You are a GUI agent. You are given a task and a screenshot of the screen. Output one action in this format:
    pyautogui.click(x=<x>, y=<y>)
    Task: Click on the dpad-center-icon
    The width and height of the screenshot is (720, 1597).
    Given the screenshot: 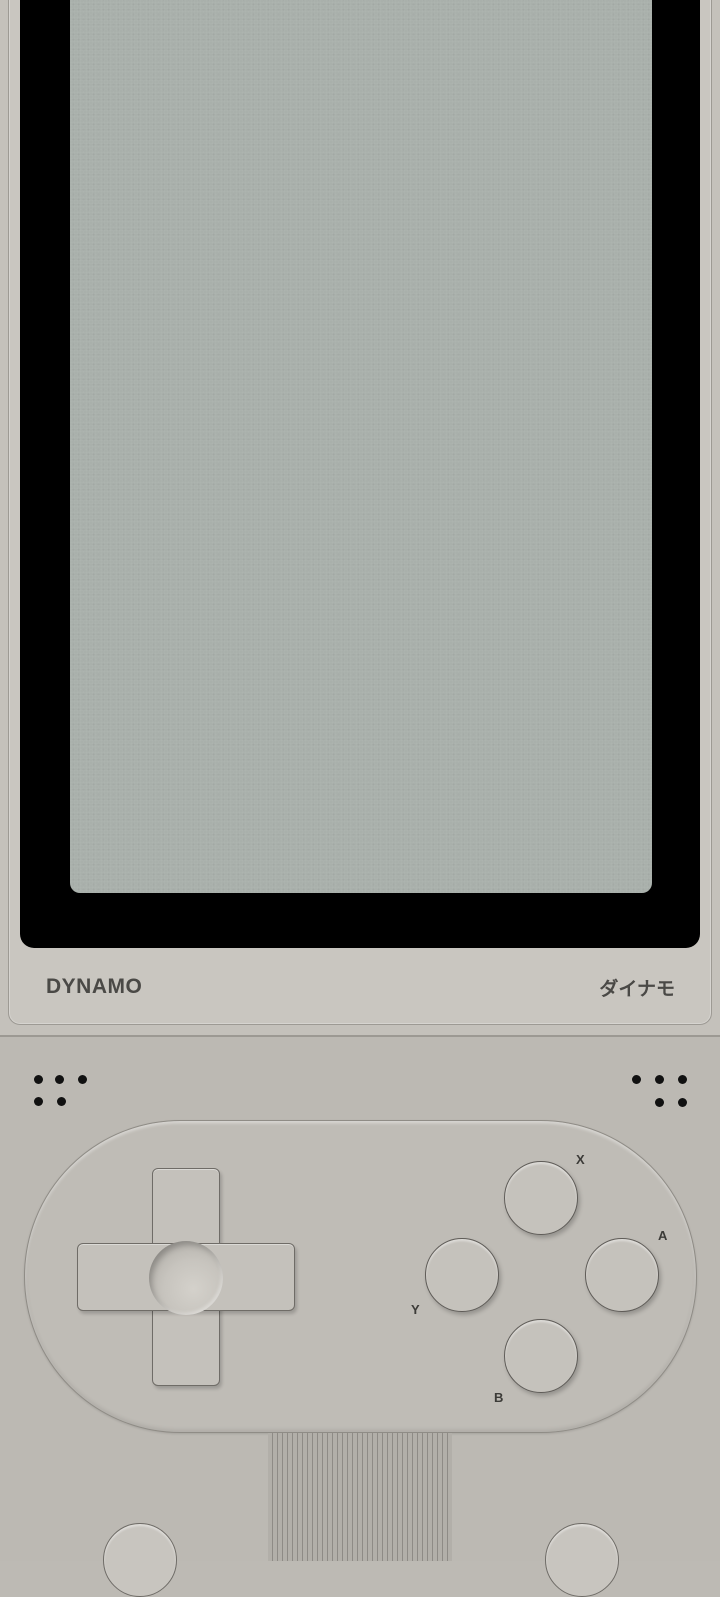 What is the action you would take?
    pyautogui.click(x=186, y=1278)
    